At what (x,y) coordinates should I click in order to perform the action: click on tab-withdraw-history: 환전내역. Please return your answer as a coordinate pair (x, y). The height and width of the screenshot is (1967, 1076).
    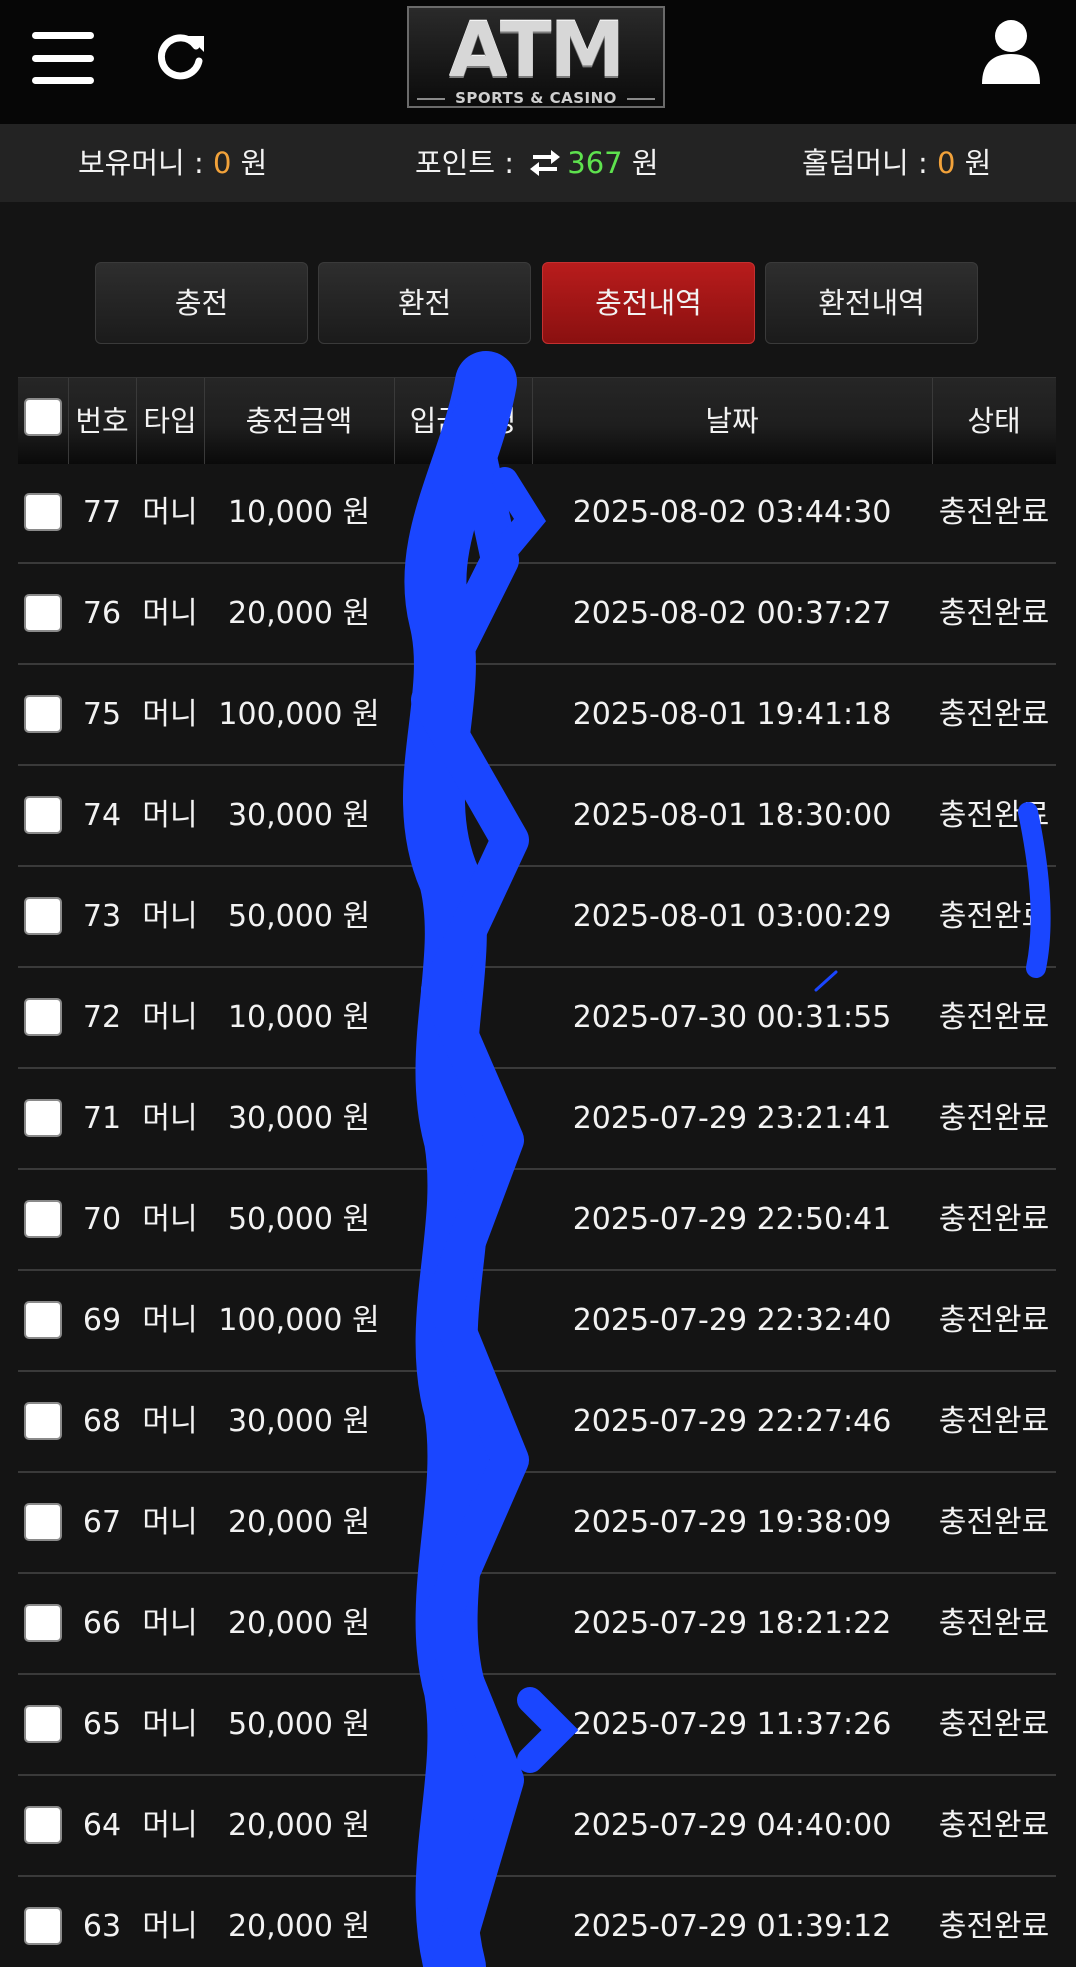
    Looking at the image, I should click on (871, 303).